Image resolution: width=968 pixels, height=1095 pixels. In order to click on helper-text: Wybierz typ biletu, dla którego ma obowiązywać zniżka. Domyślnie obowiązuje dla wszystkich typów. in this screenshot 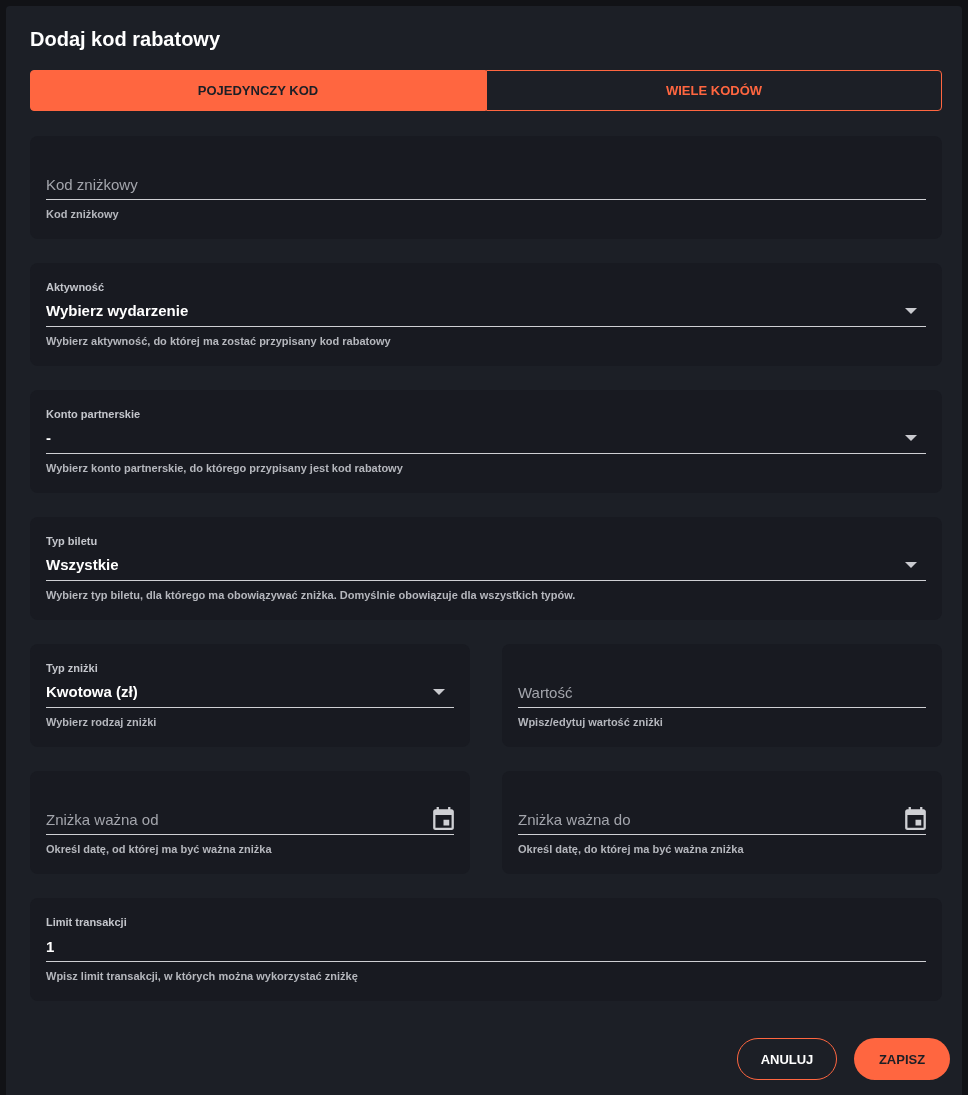, I will do `click(311, 595)`.